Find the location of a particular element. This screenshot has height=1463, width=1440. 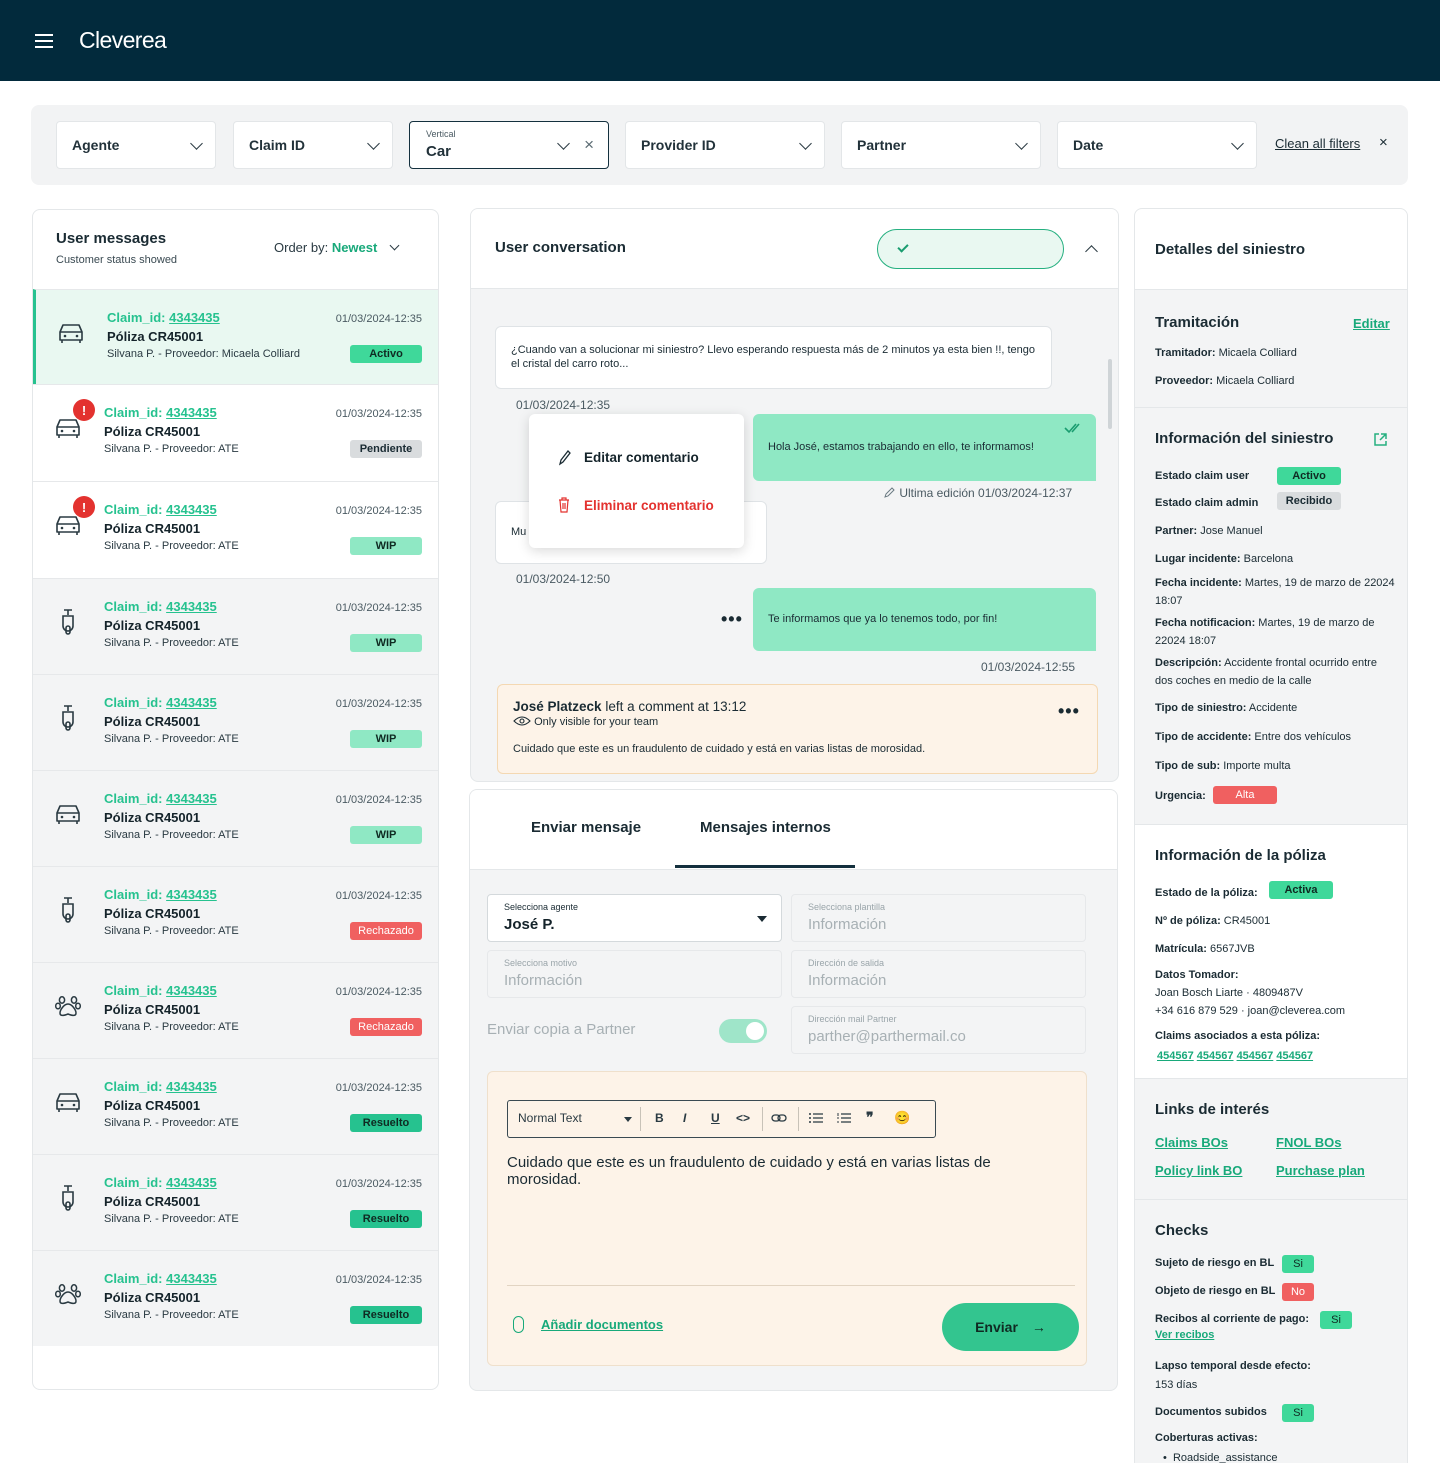

claim-id-prefix: Claim_id: is located at coordinates (135, 798).